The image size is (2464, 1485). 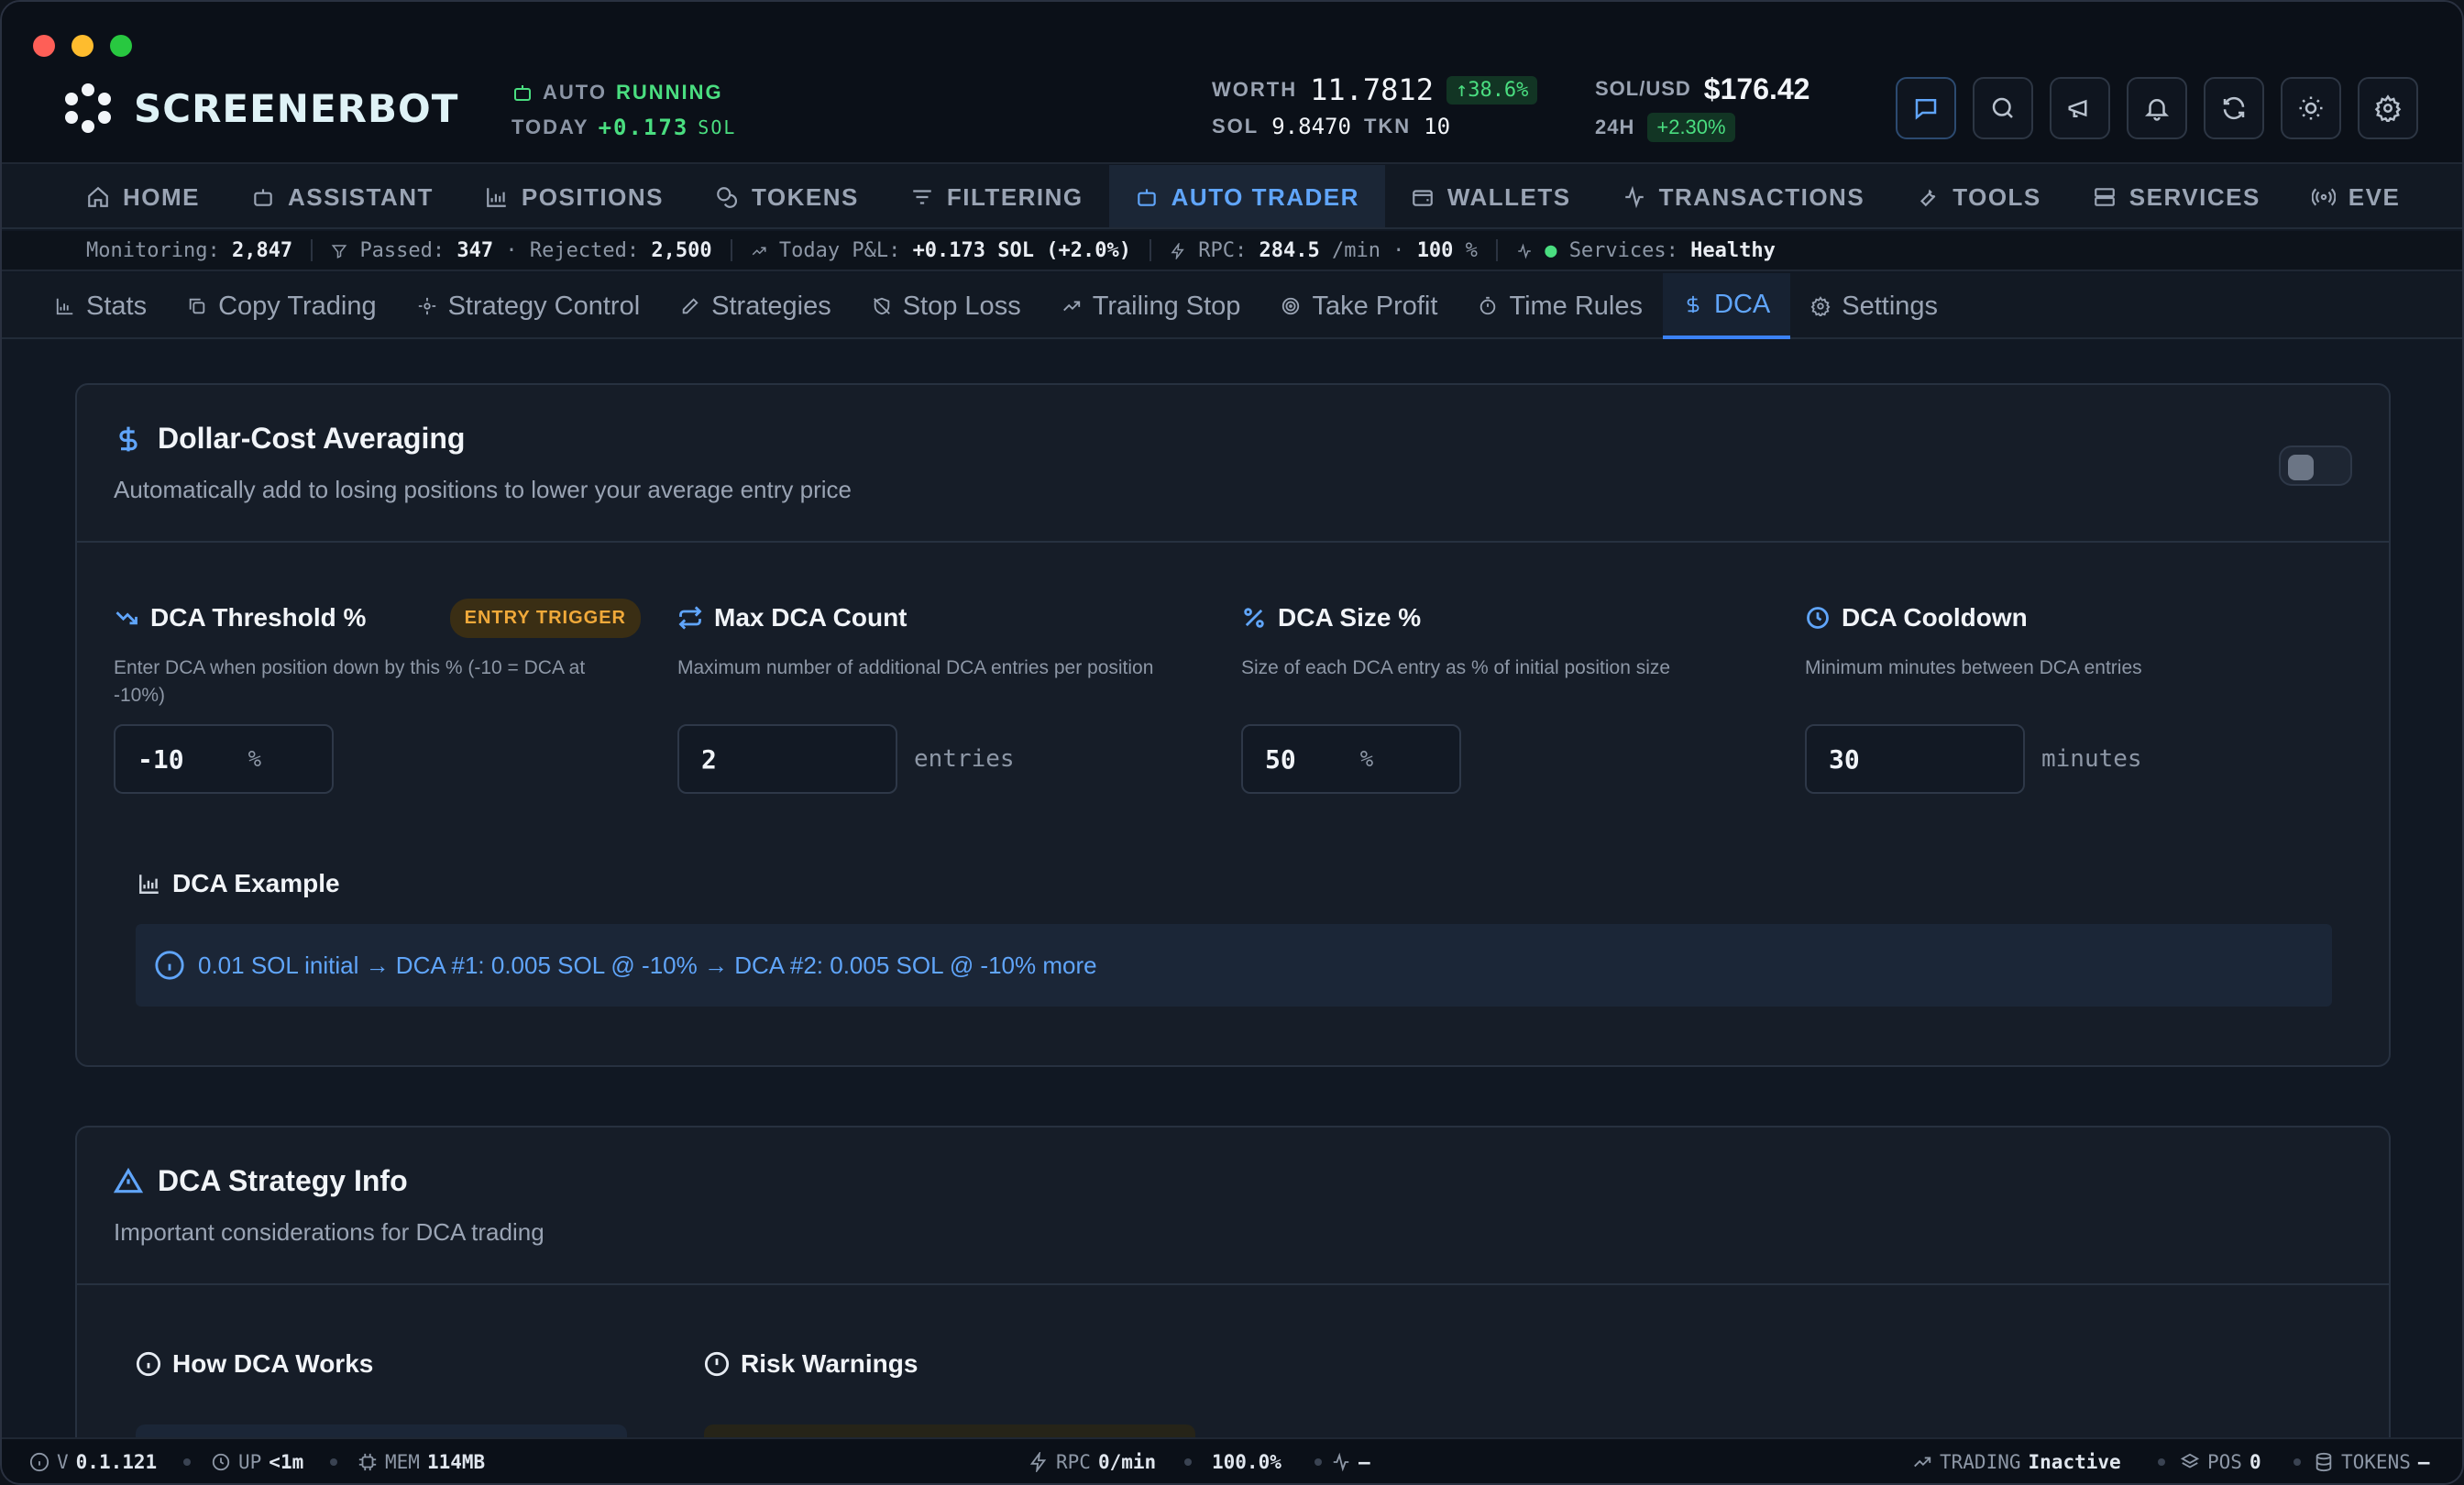 What do you see at coordinates (1742, 304) in the screenshot?
I see `tab-label: DCA` at bounding box center [1742, 304].